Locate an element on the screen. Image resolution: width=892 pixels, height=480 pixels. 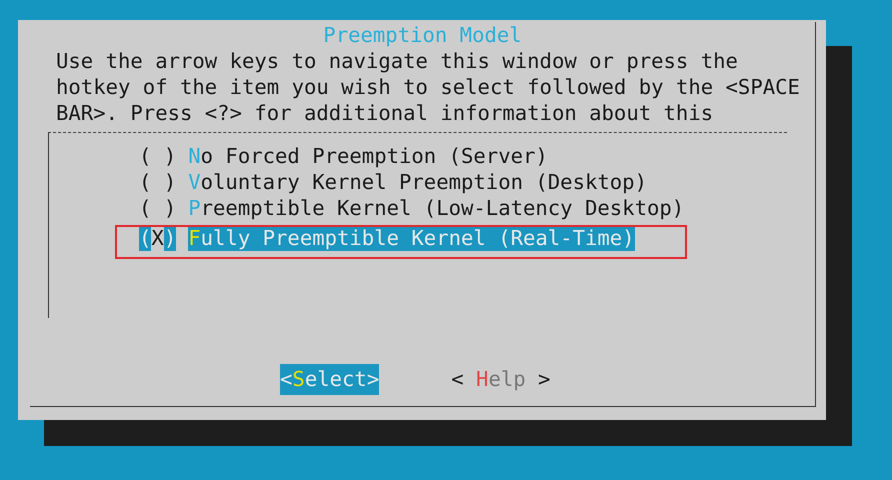
menu-option: Preemptible Kernel (Low-Latency Desktop) is located at coordinates (436, 208).